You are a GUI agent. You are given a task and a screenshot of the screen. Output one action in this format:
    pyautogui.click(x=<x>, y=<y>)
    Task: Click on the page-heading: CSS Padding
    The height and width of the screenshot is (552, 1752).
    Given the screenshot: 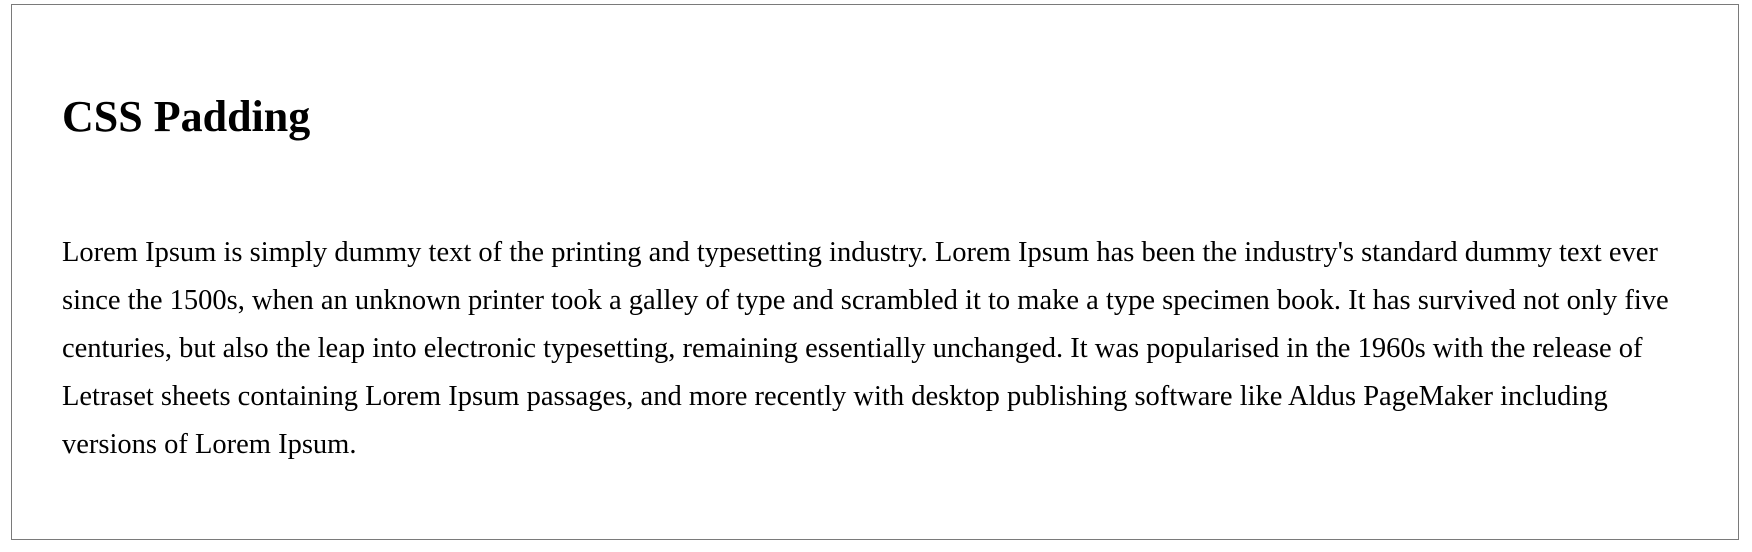 What is the action you would take?
    pyautogui.click(x=186, y=116)
    